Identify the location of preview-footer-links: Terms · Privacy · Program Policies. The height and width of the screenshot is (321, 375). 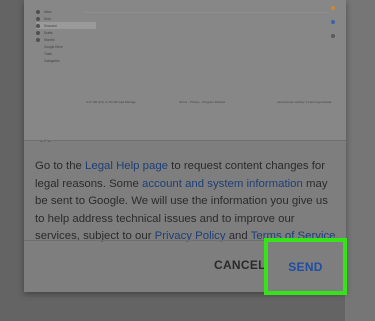
(202, 102).